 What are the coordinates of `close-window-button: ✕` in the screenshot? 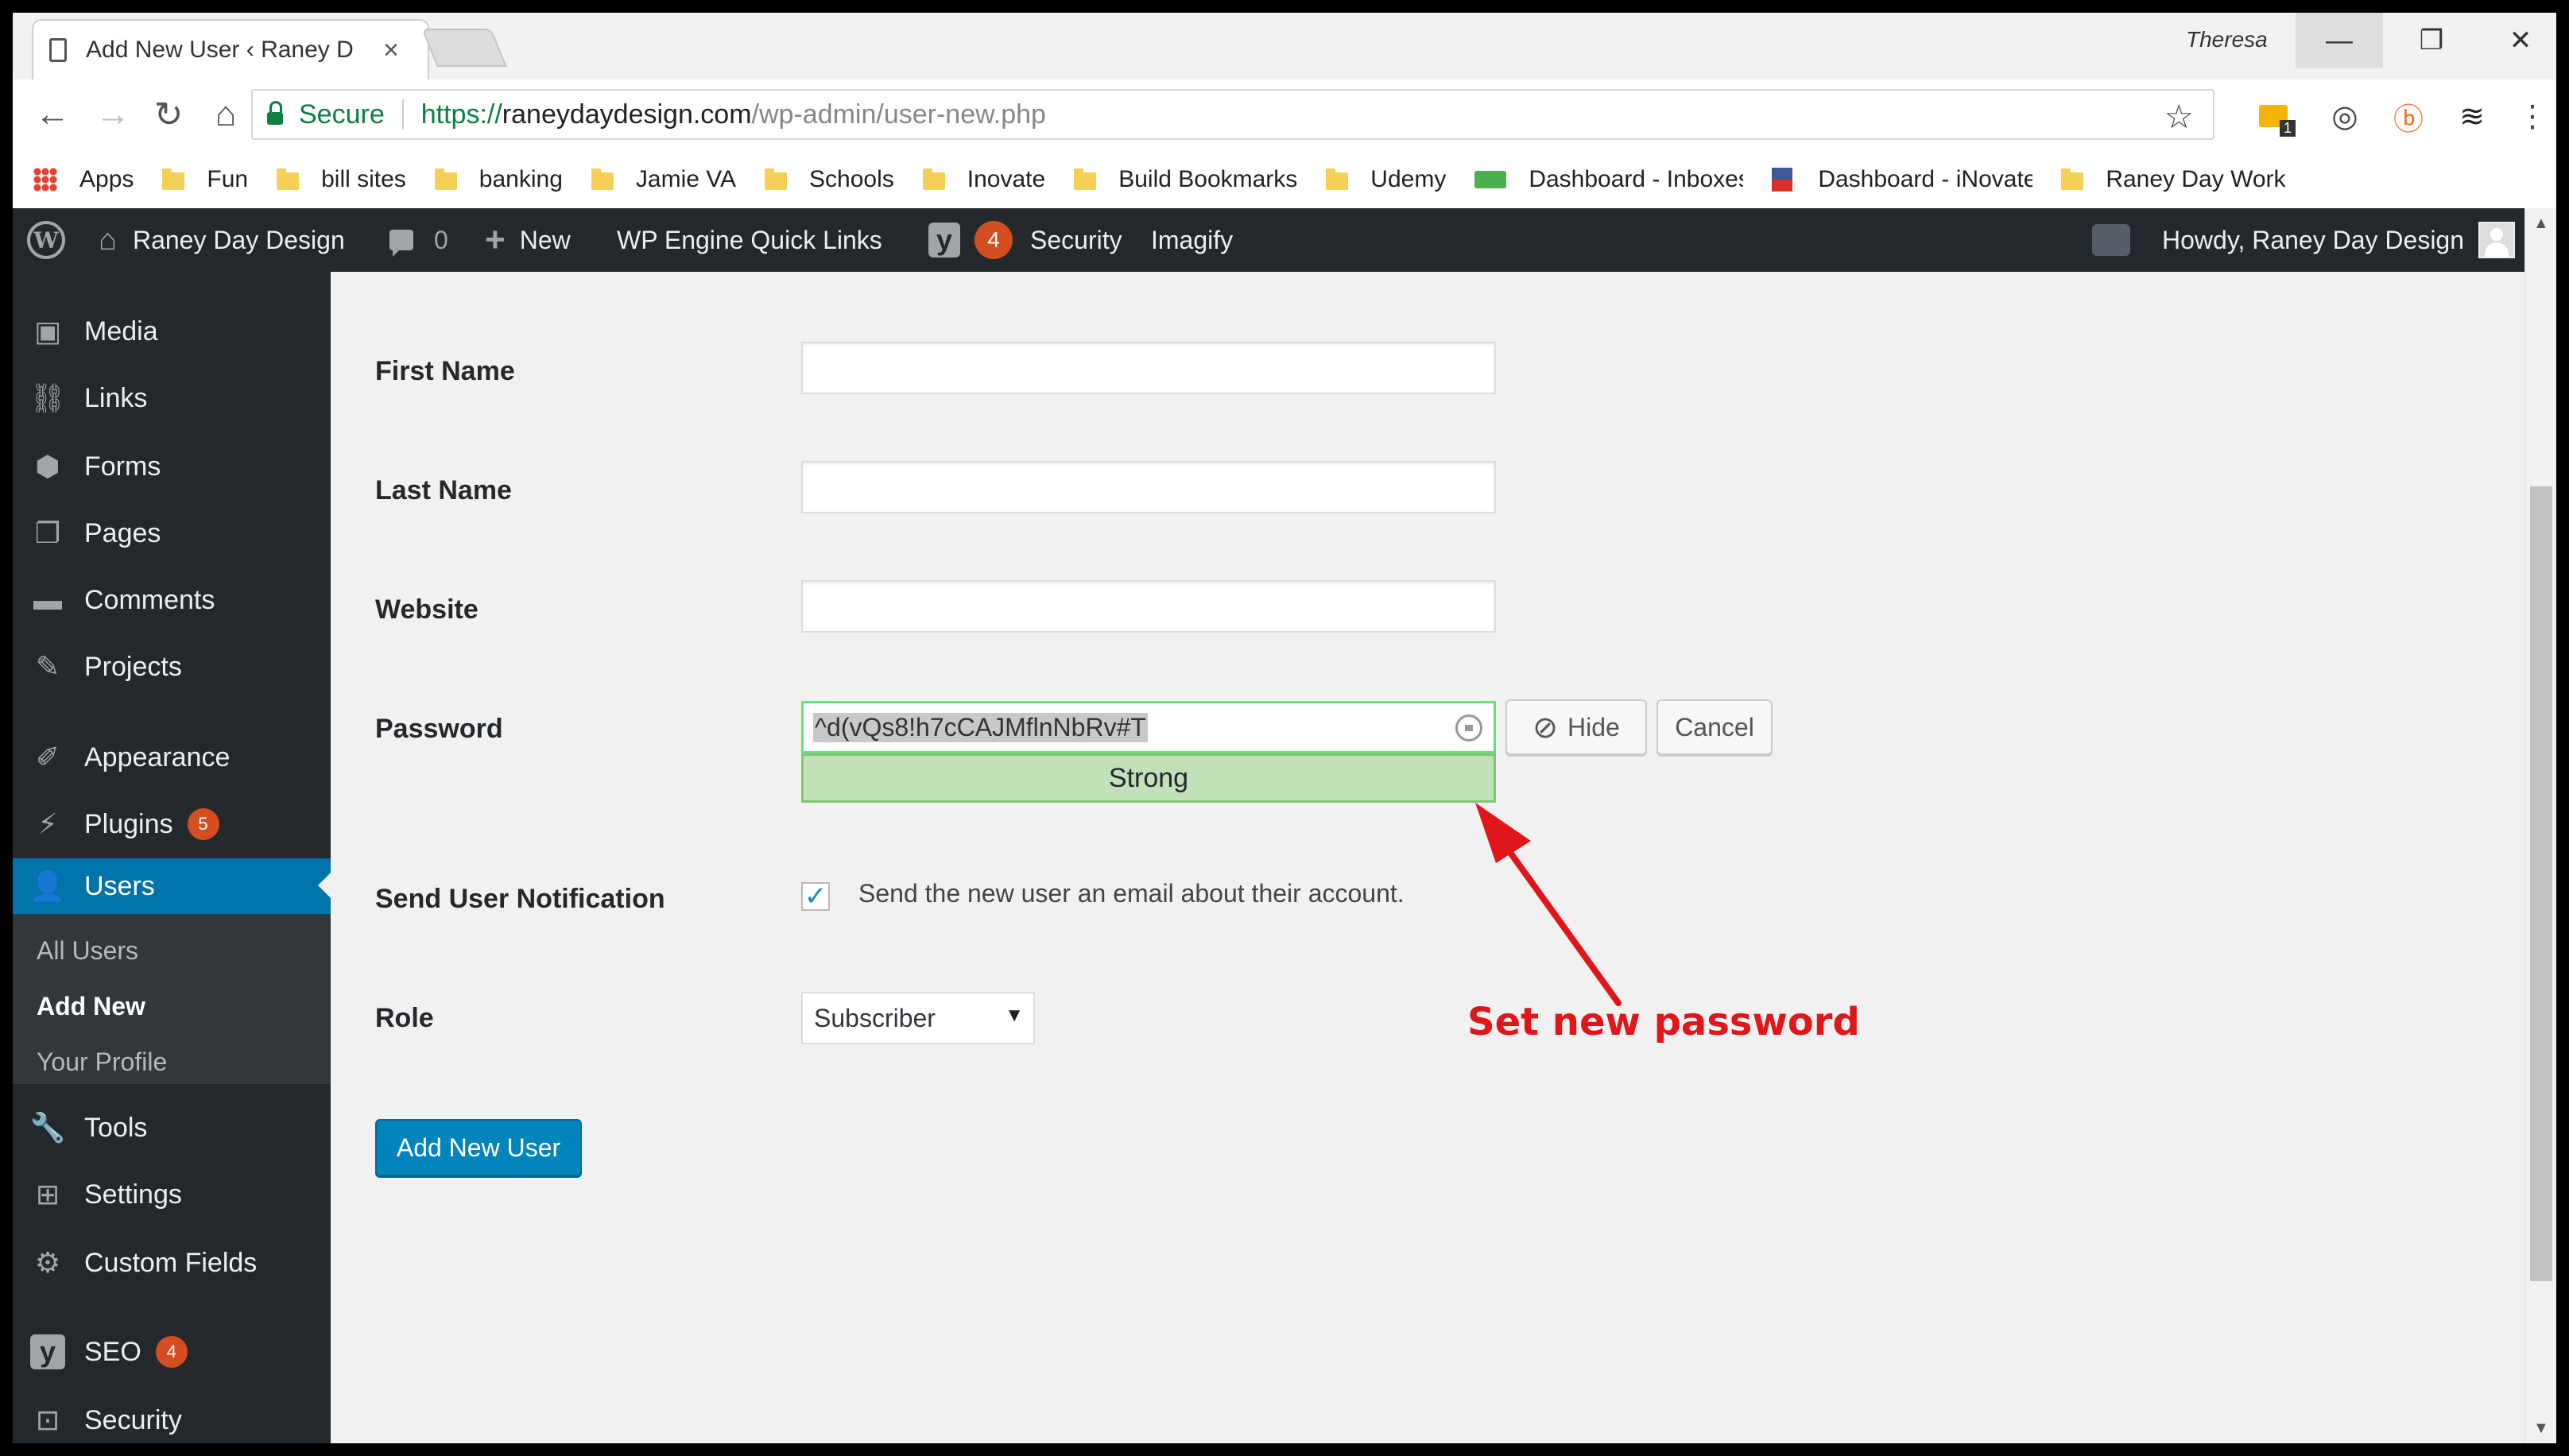 It's located at (2516, 40).